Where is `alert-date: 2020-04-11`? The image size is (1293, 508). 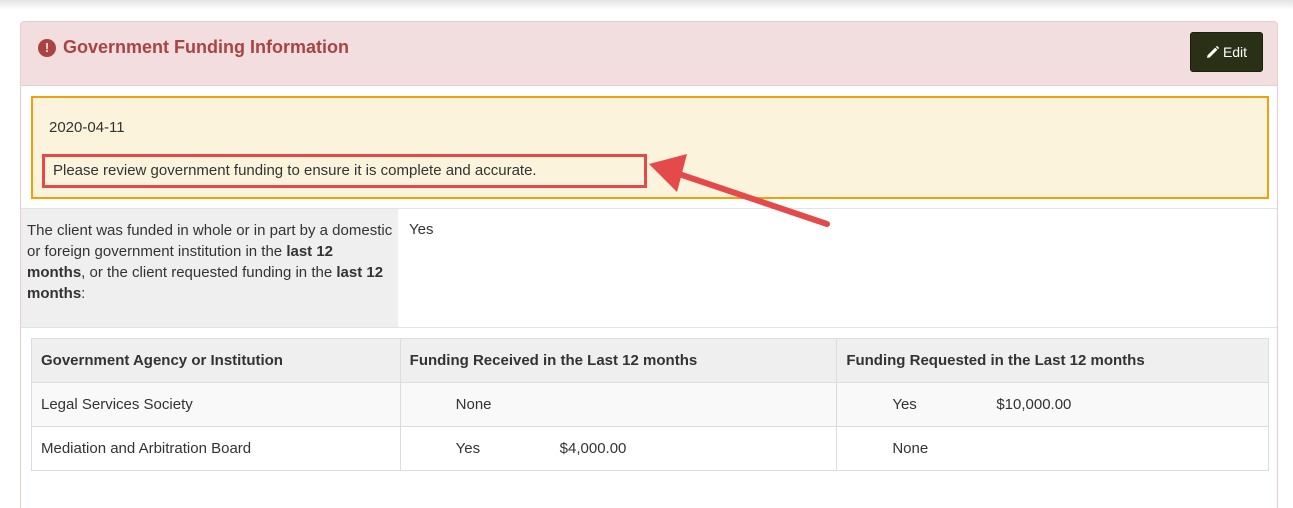 alert-date: 2020-04-11 is located at coordinates (87, 127).